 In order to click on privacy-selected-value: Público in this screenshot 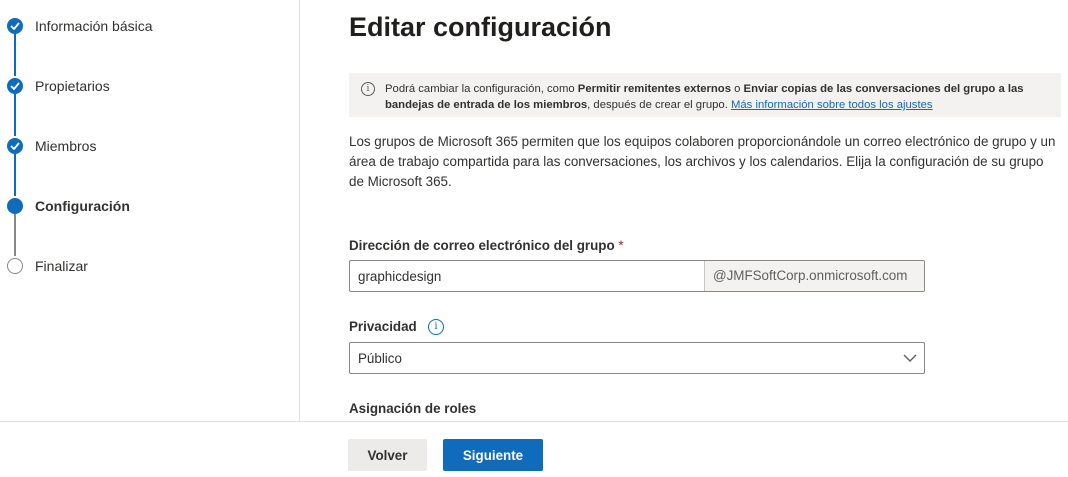, I will do `click(380, 358)`.